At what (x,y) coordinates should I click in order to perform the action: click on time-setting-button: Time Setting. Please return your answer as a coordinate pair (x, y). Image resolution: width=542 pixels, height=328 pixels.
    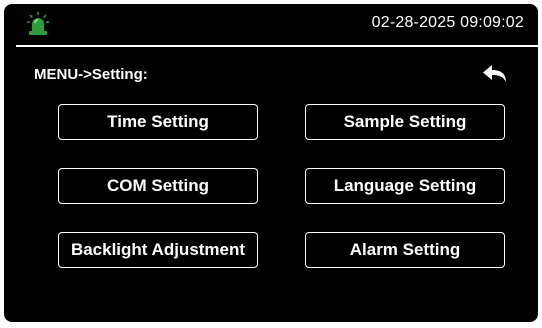
    Looking at the image, I should click on (158, 122).